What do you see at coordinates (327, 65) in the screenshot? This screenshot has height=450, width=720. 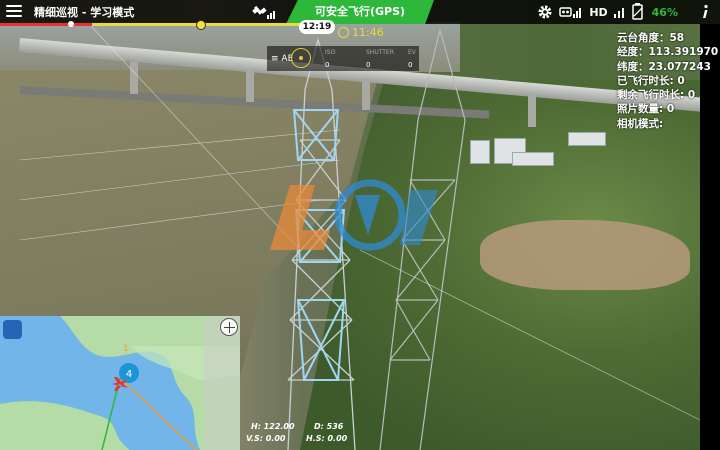 I see `iso-value: 0` at bounding box center [327, 65].